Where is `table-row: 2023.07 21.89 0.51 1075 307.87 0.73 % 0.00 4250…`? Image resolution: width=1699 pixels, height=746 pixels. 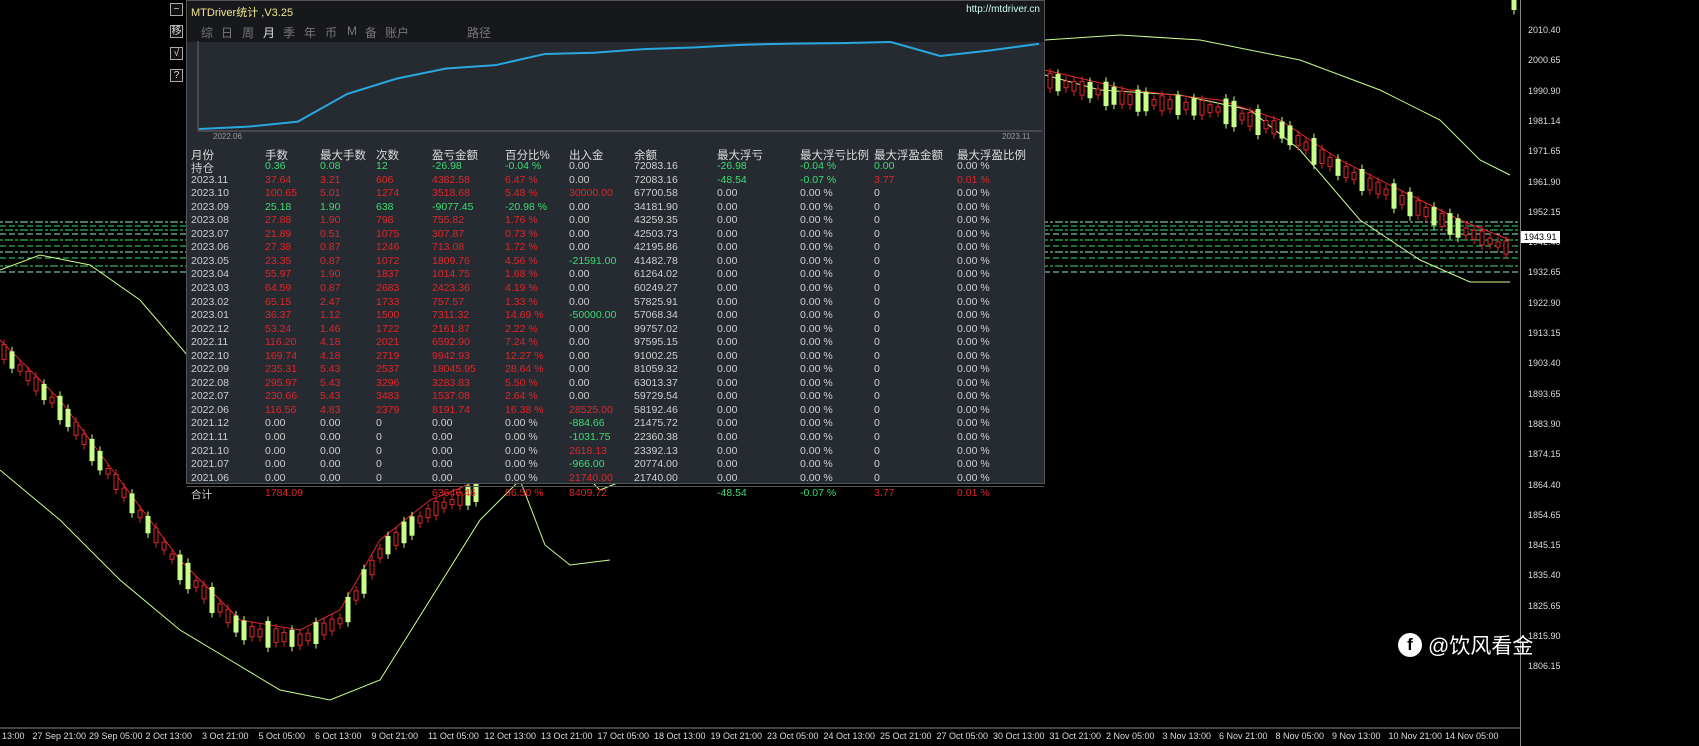
table-row: 2023.07 21.89 0.51 1075 307.87 0.73 % 0.00 4250… is located at coordinates (615, 234).